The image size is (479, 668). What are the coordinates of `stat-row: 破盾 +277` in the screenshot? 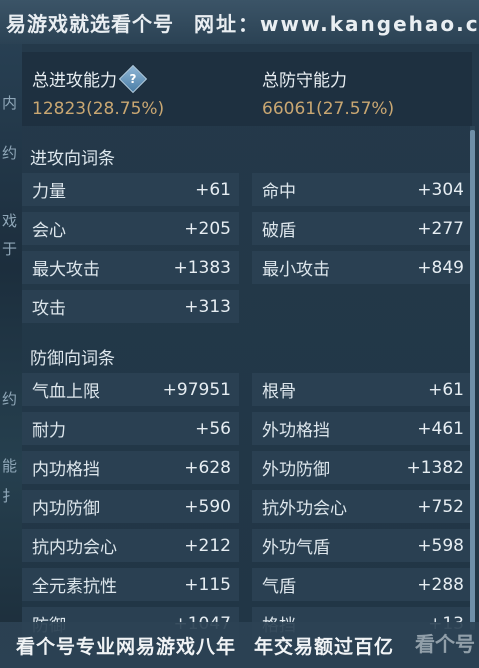 It's located at (362, 228).